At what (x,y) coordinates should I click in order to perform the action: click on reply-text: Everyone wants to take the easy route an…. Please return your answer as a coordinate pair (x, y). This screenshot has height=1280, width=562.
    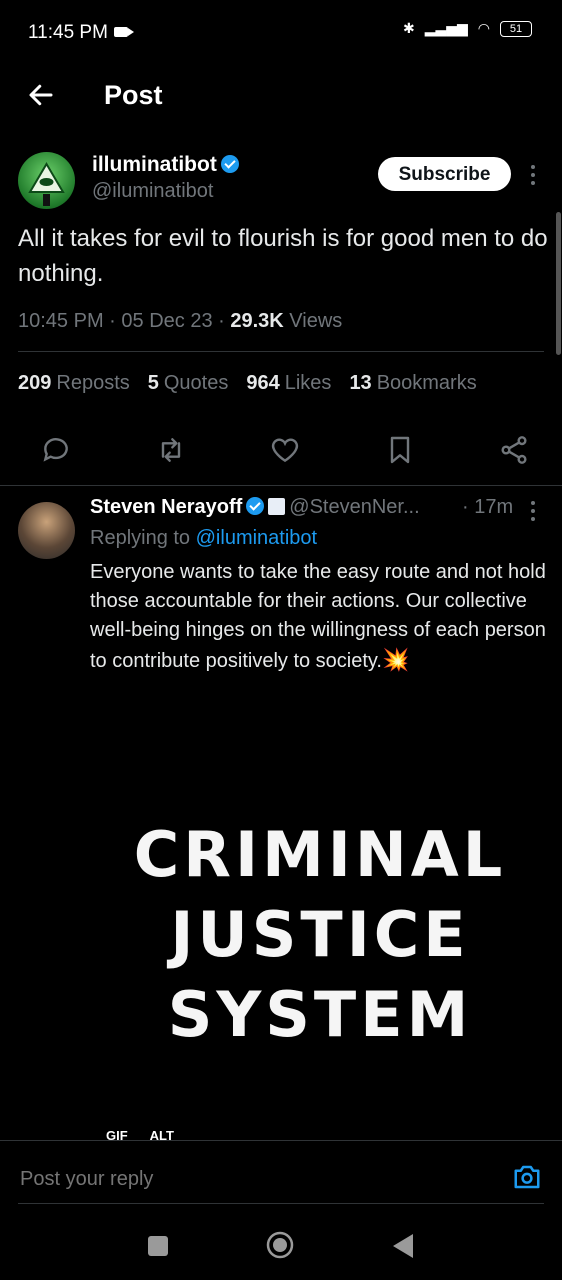
    Looking at the image, I should click on (320, 617).